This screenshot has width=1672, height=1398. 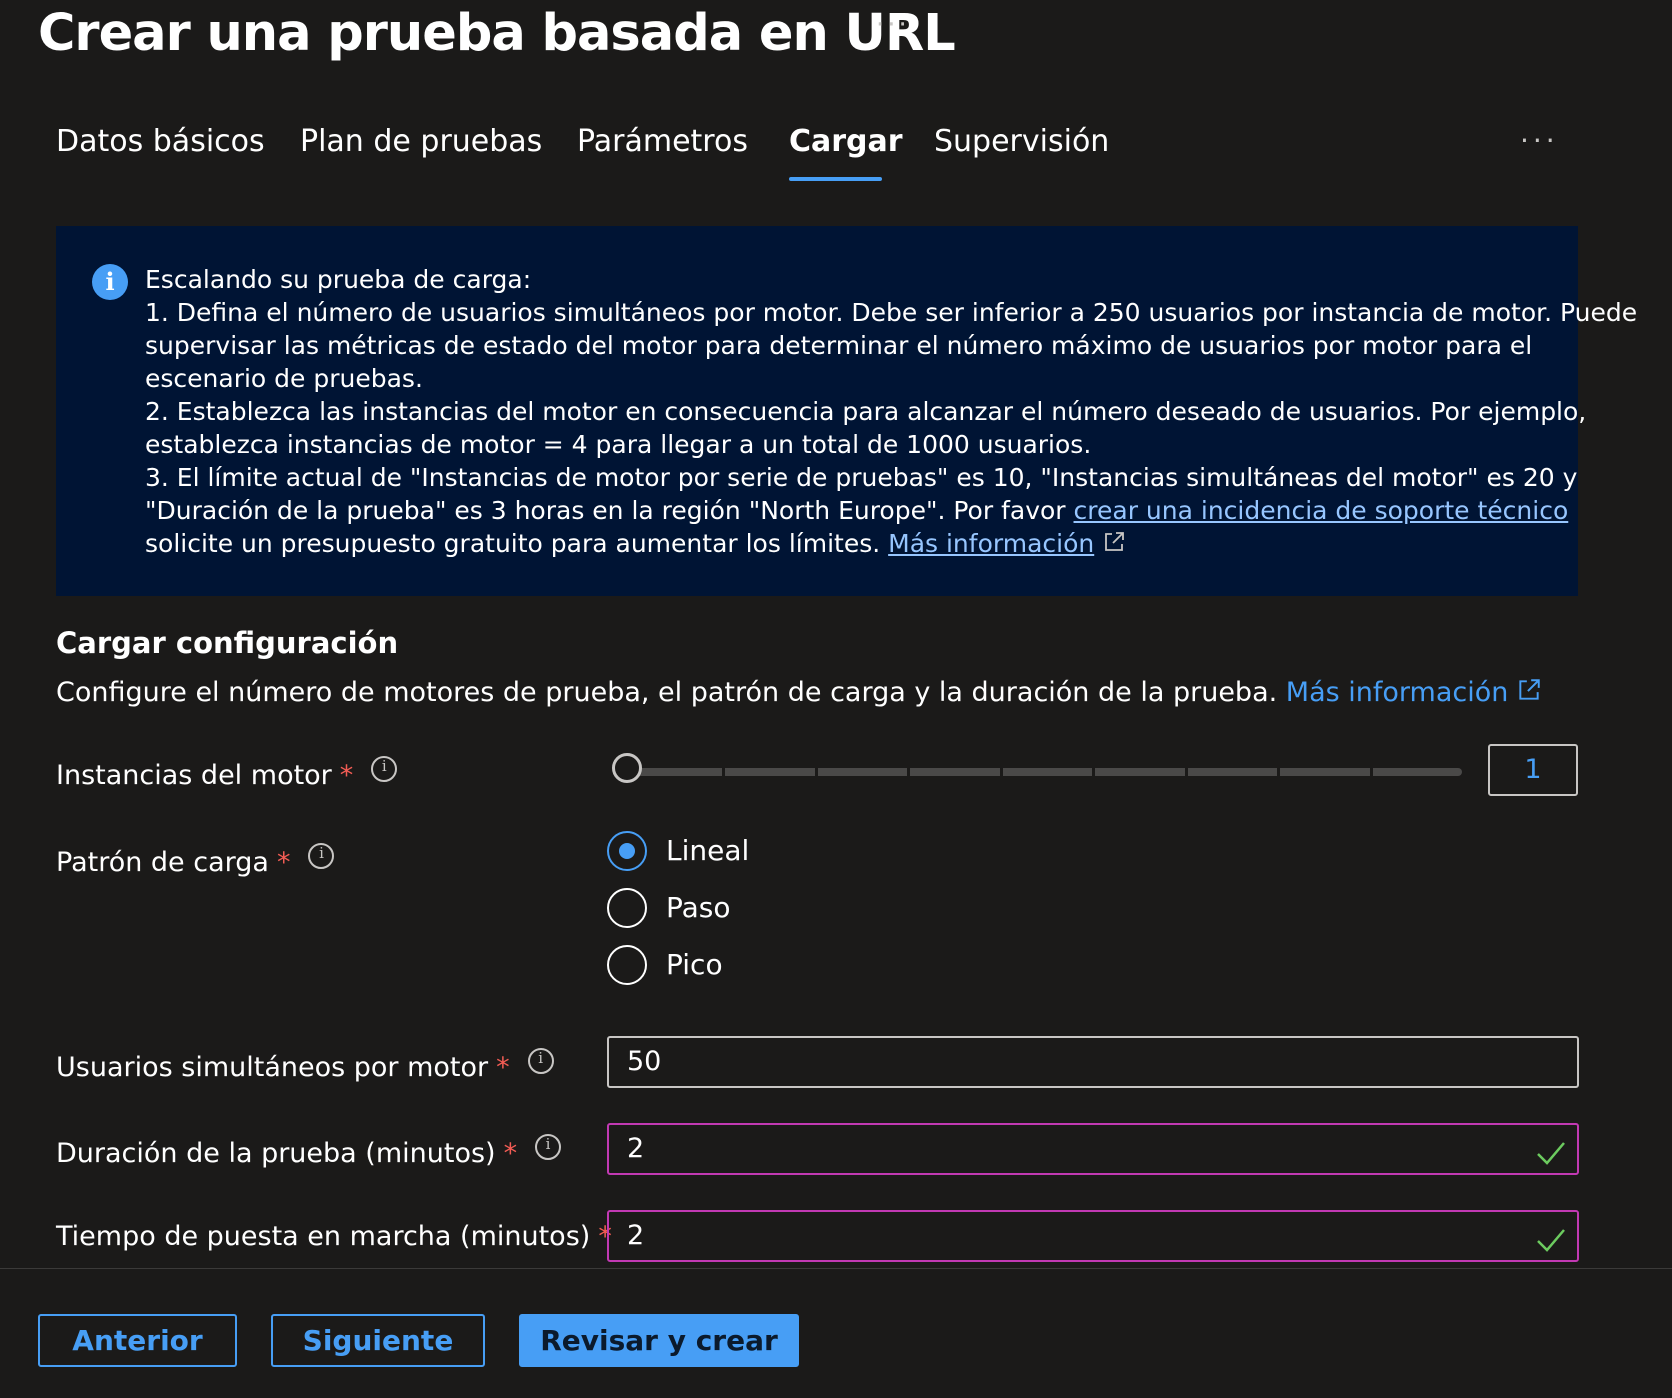 I want to click on engine-instances-label-text: Instancias del motor, so click(x=194, y=775).